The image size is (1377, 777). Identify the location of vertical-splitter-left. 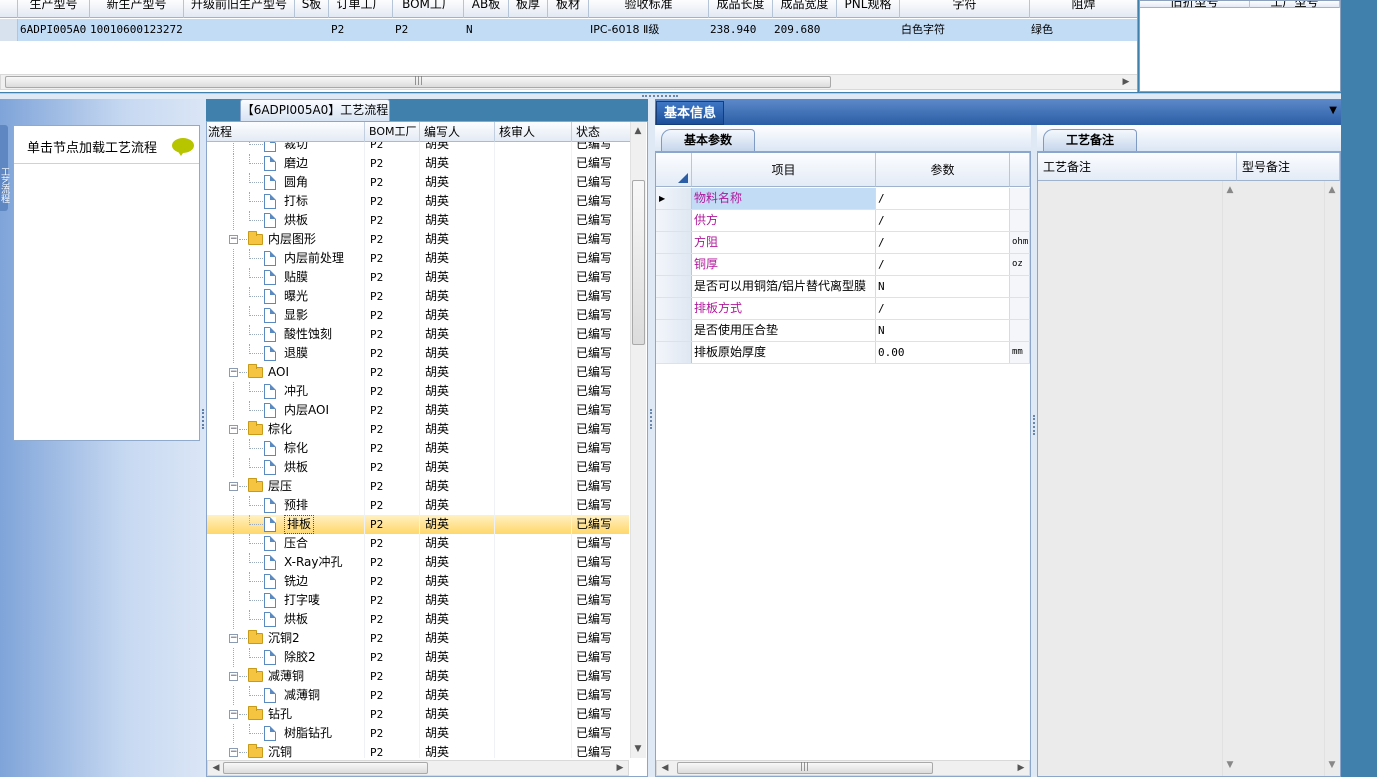
(651, 438).